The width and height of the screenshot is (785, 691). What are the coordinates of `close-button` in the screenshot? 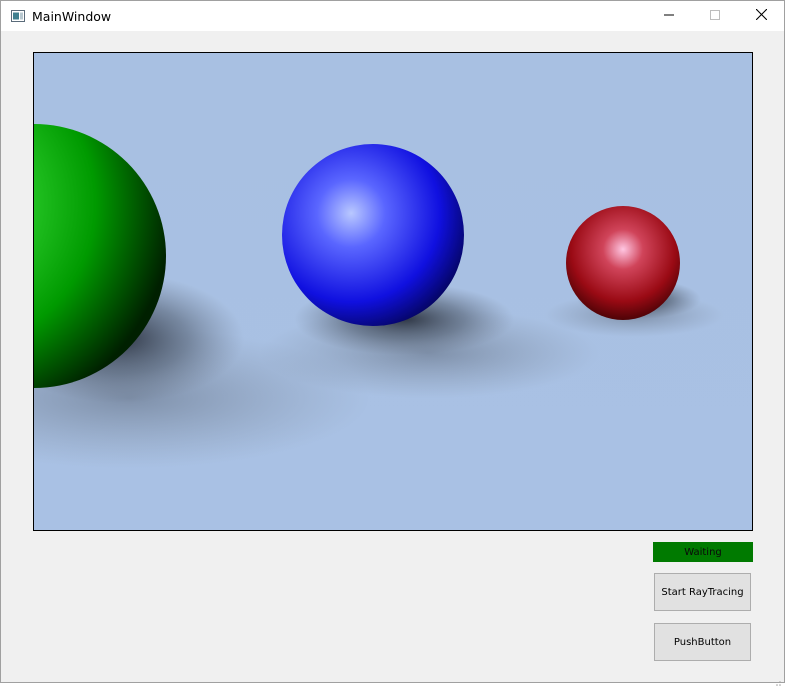 It's located at (761, 16).